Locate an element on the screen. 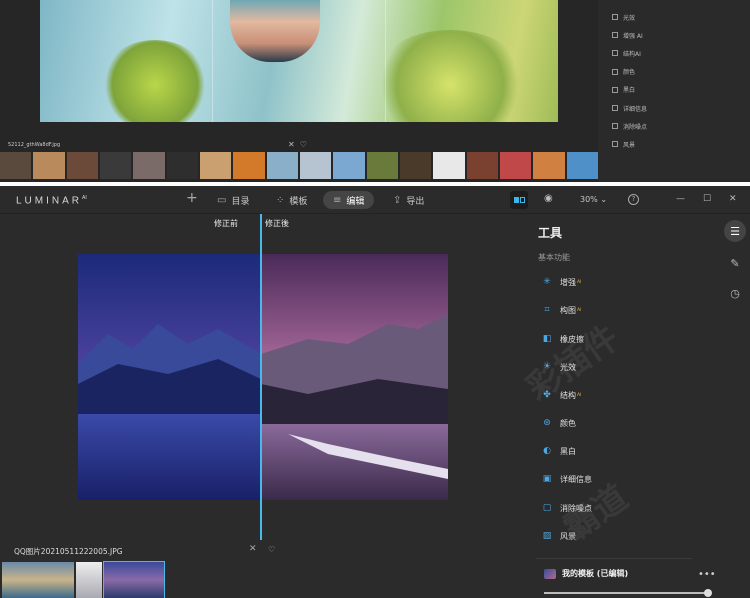  top-tool-item: 黑白 is located at coordinates (674, 90).